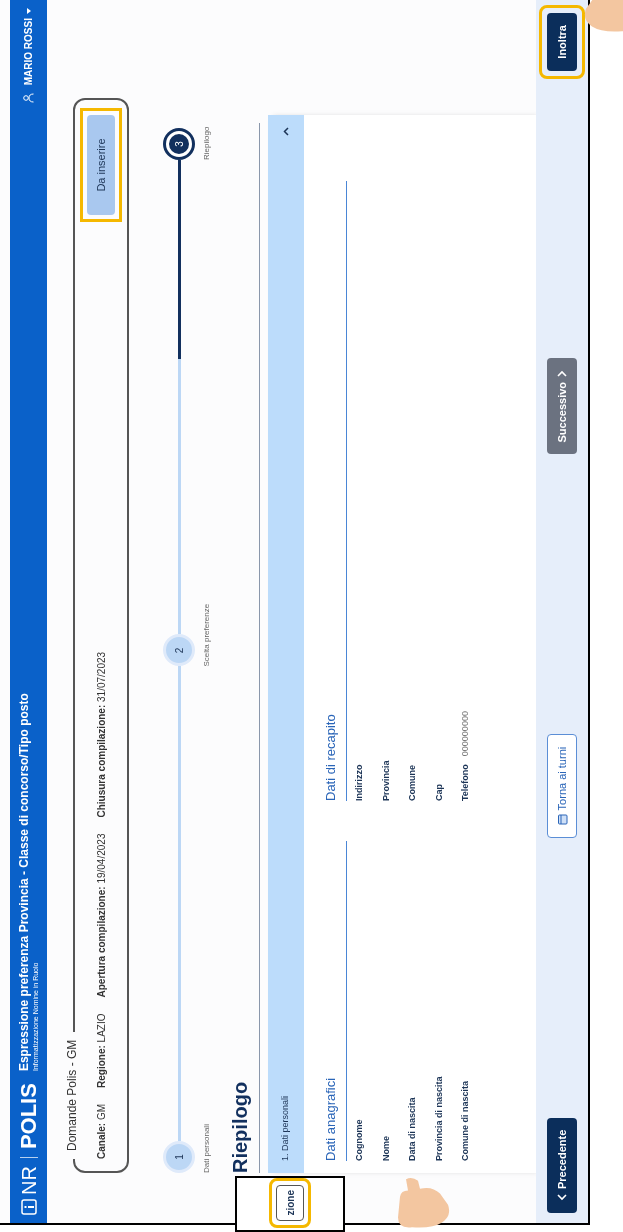 The image size is (623, 1232). Describe the element at coordinates (359, 1140) in the screenshot. I see `field-label: Cognome` at that location.